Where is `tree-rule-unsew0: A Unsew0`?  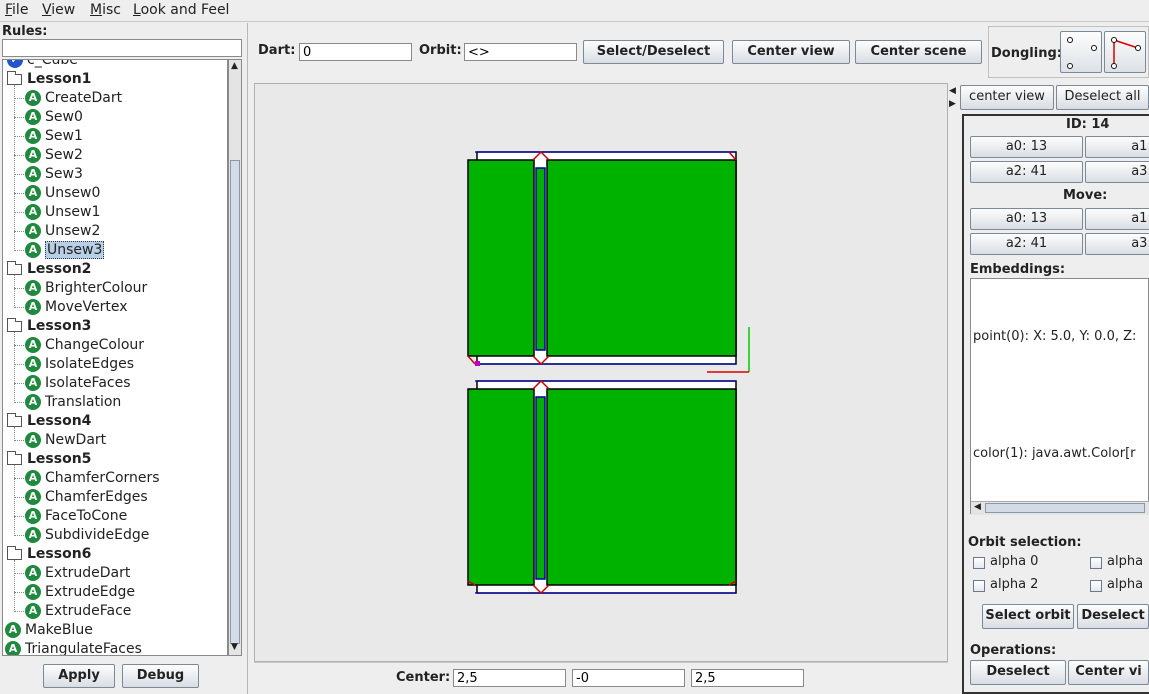 tree-rule-unsew0: A Unsew0 is located at coordinates (62, 193).